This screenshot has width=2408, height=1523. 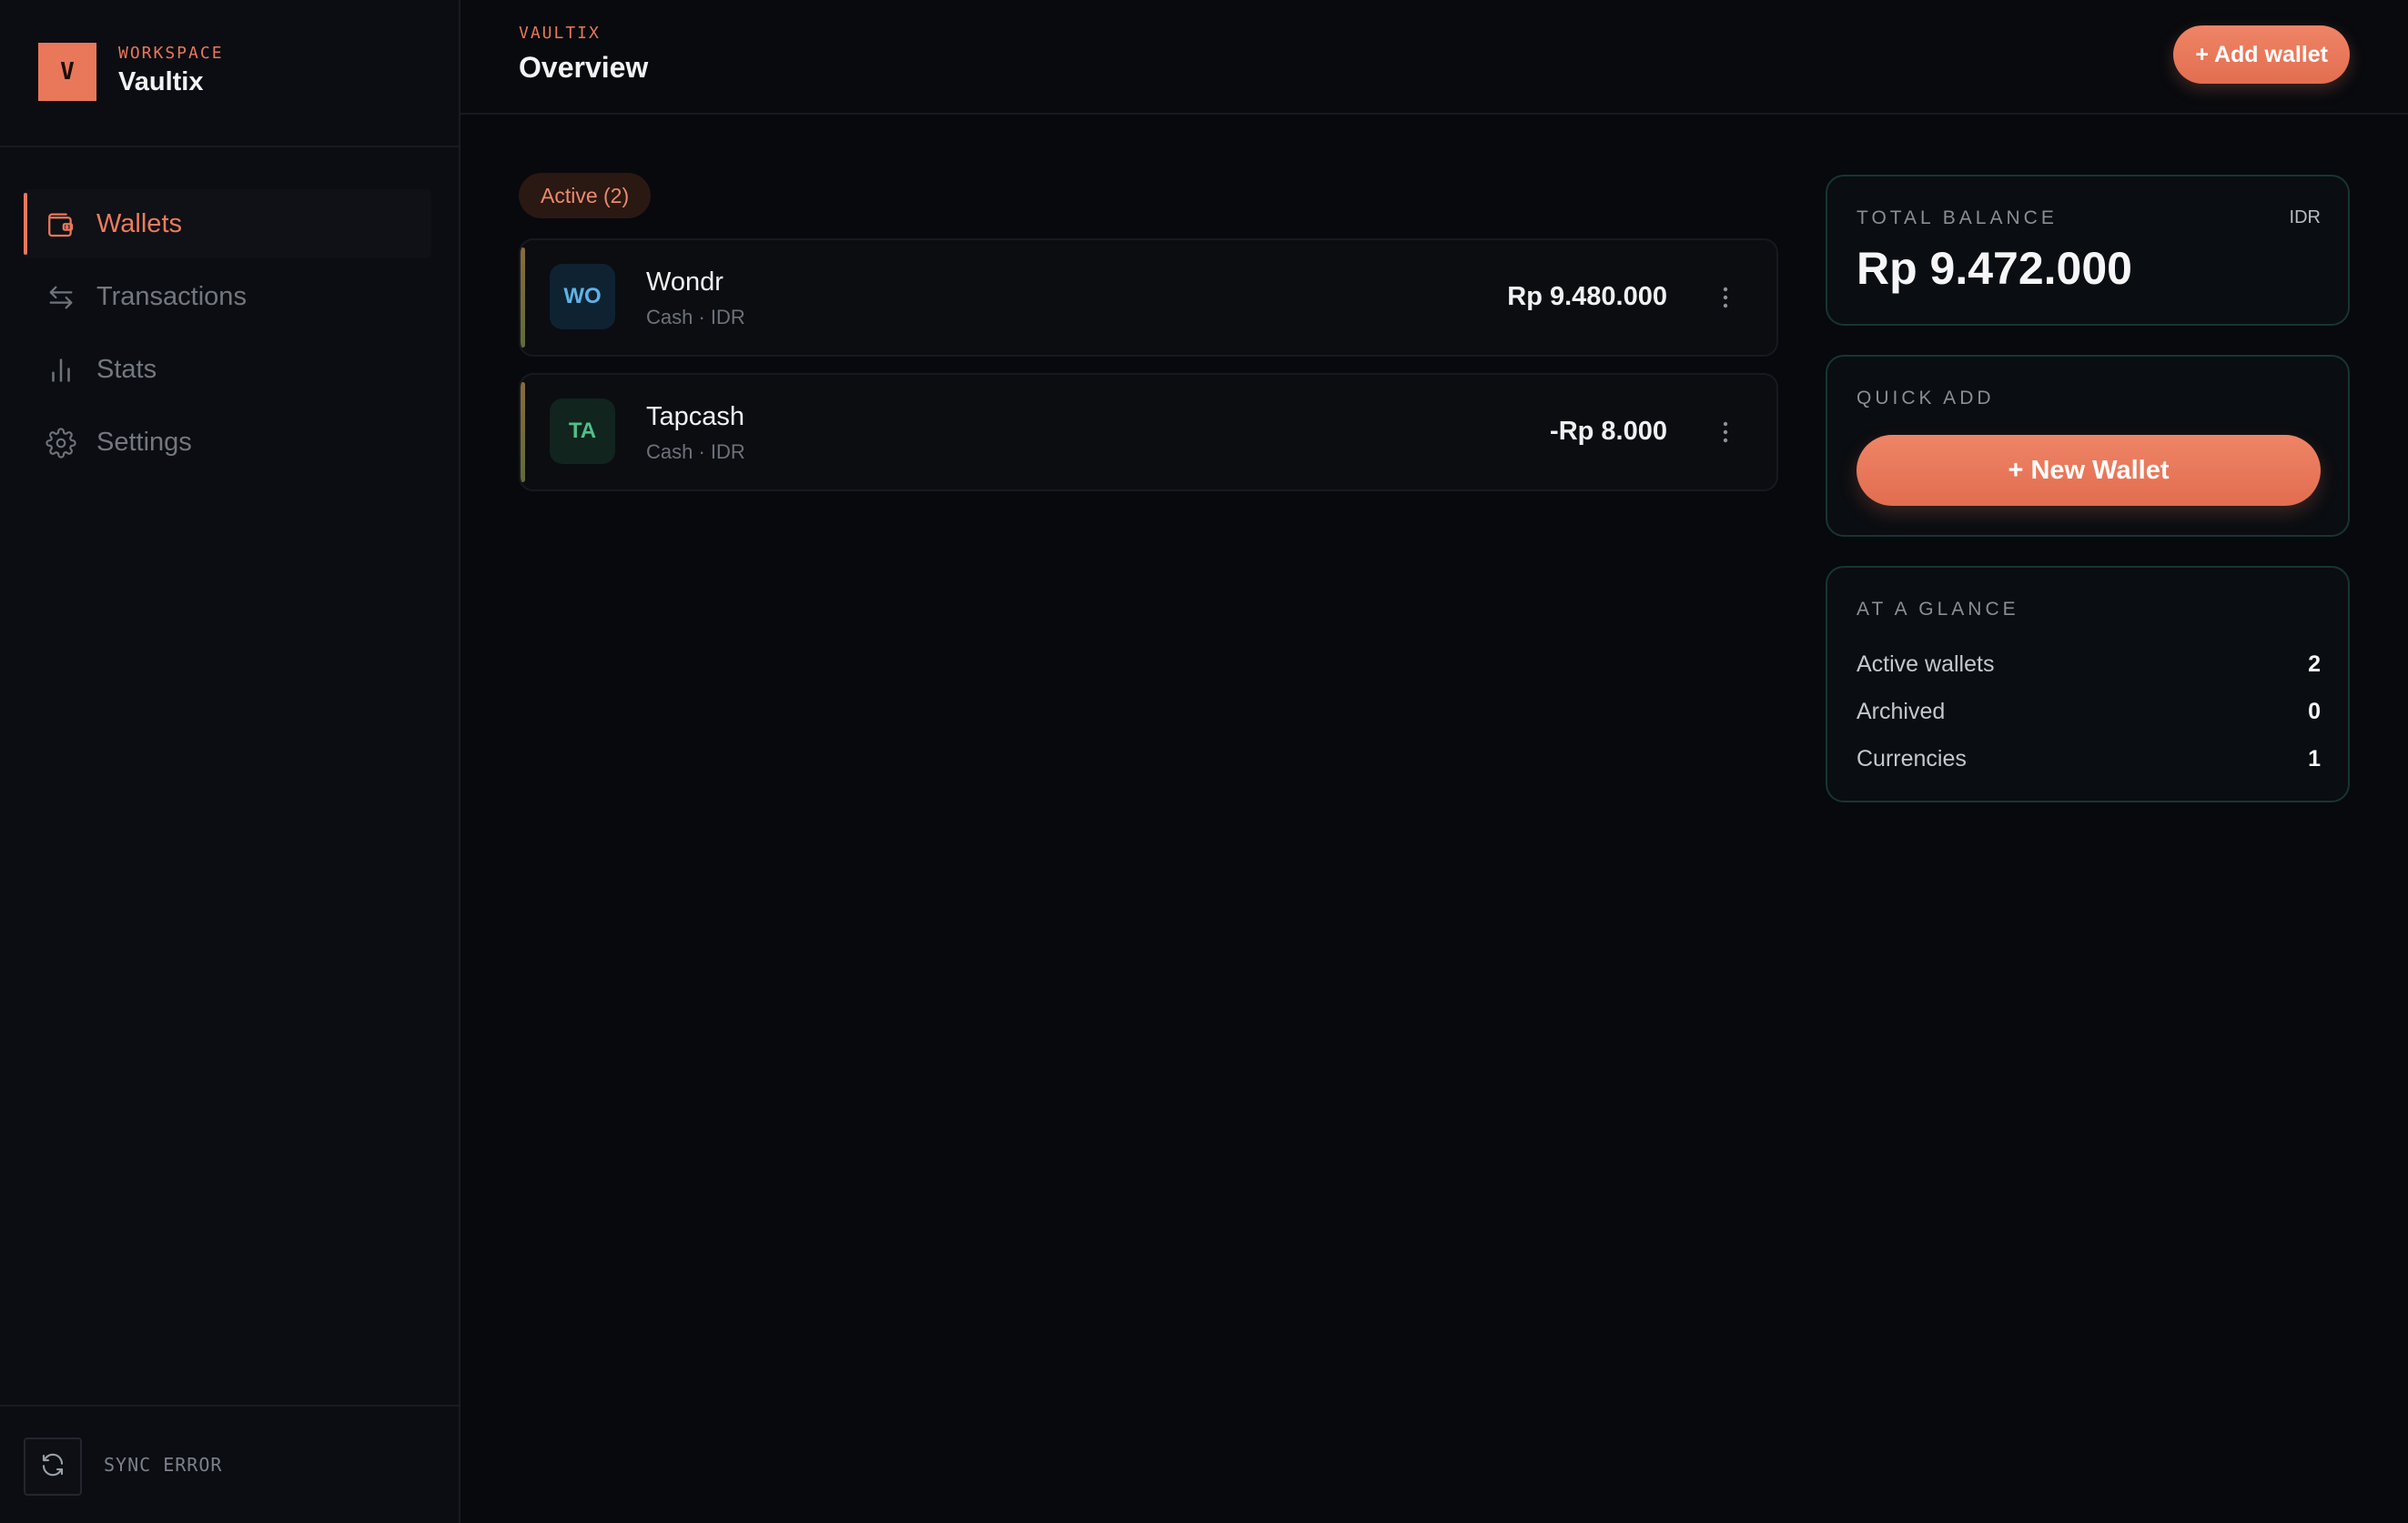 What do you see at coordinates (144, 442) in the screenshot?
I see `sidebar-item-label: Settings` at bounding box center [144, 442].